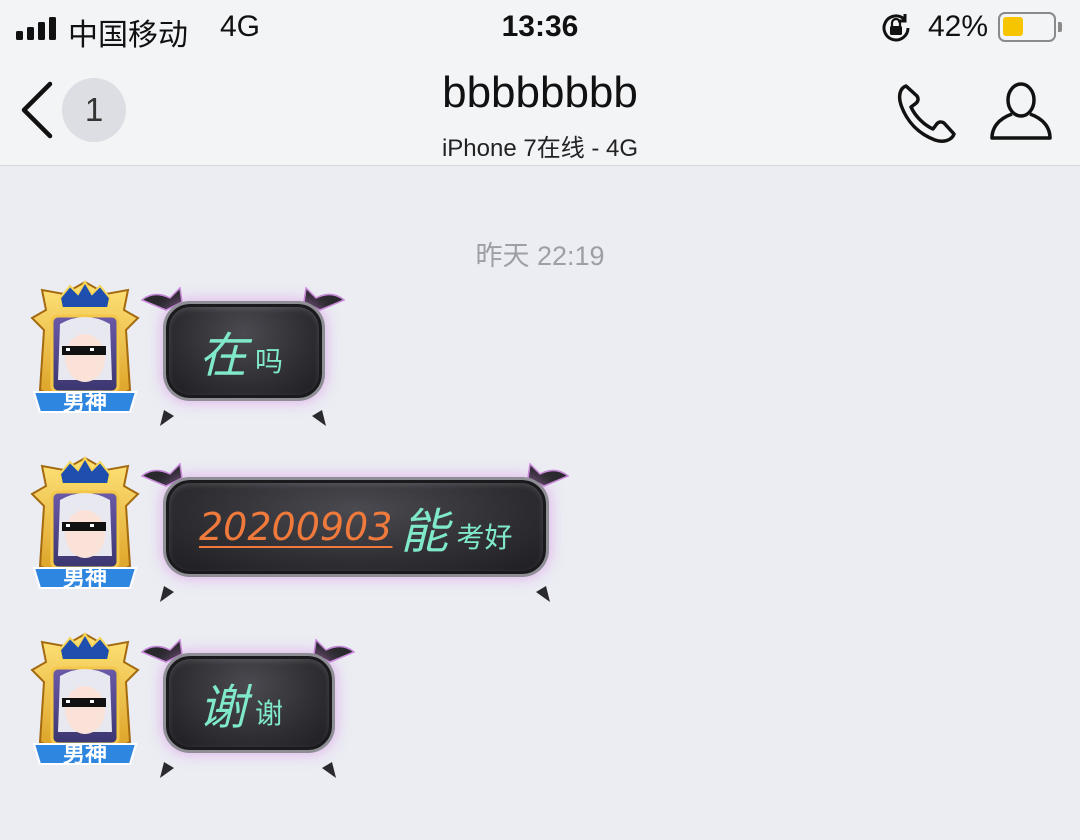  I want to click on message-content: 20200903 能 考好, so click(356, 527).